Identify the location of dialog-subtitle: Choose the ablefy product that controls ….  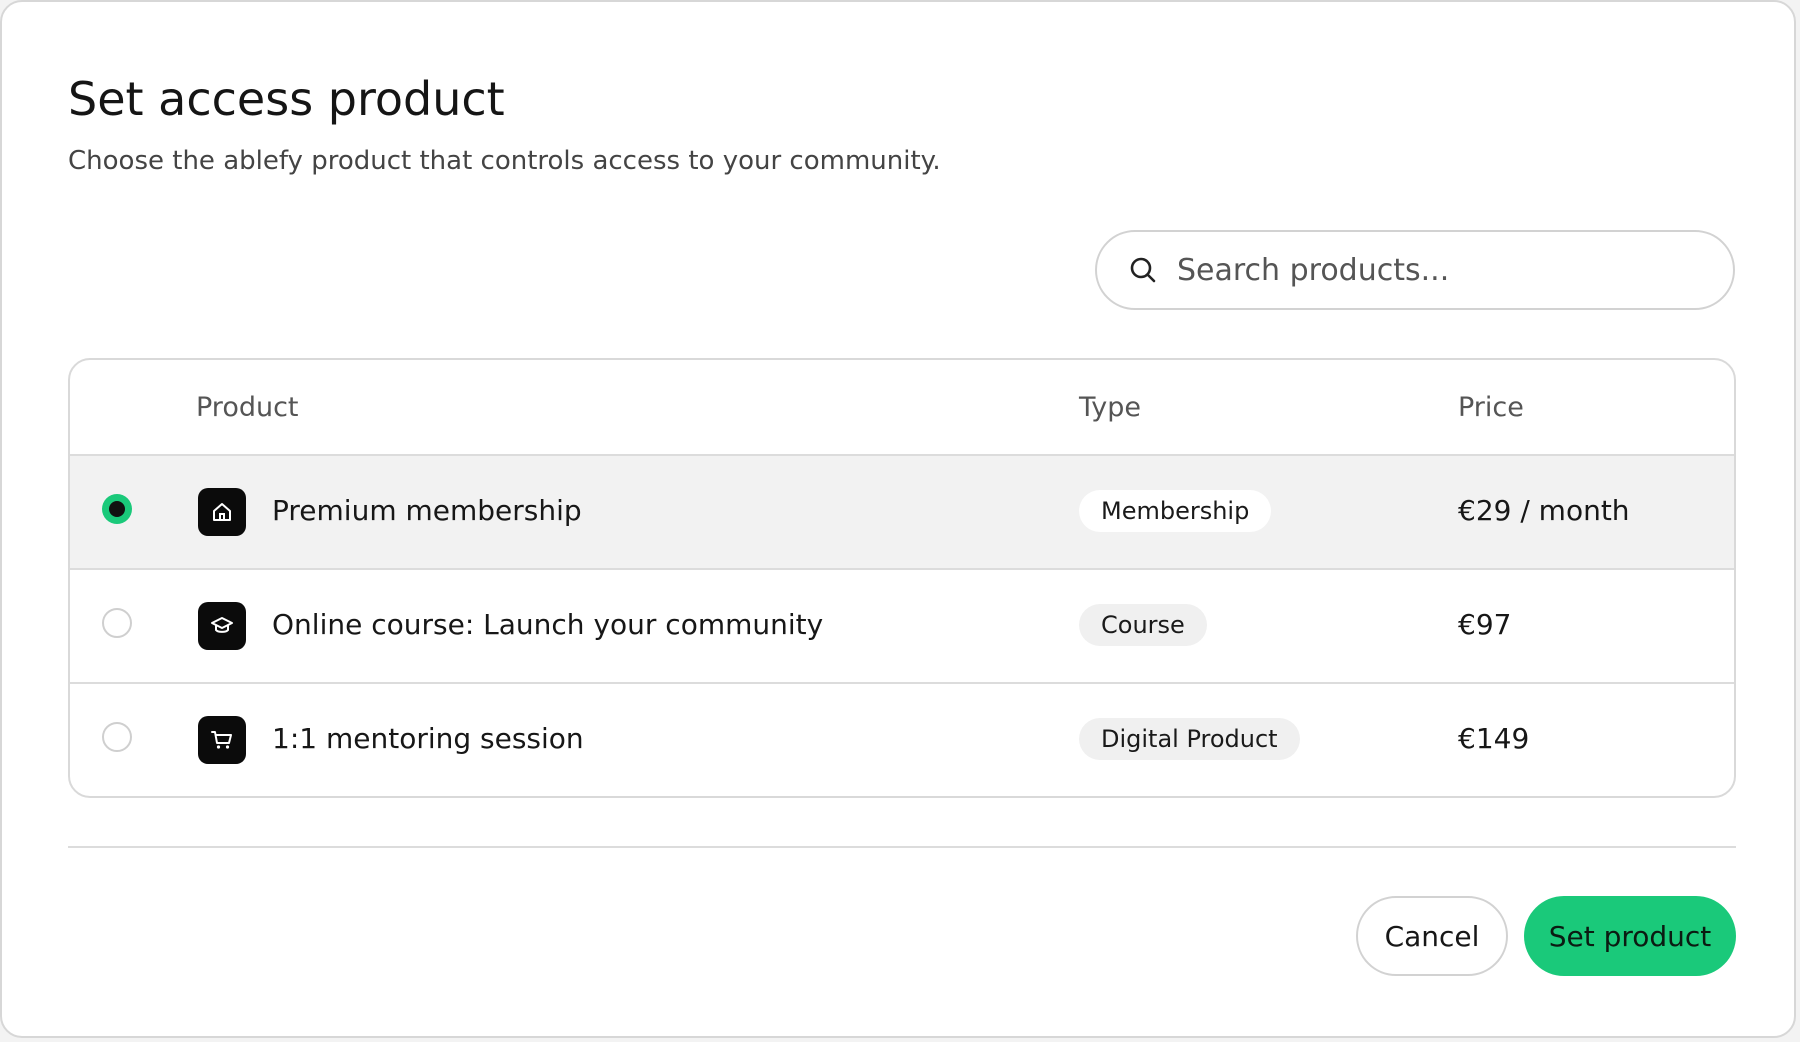
(504, 161).